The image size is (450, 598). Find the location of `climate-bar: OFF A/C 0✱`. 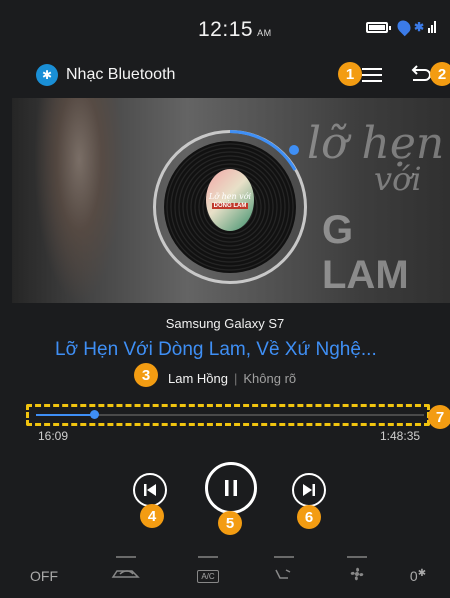

climate-bar: OFF A/C 0✱ is located at coordinates (225, 574).